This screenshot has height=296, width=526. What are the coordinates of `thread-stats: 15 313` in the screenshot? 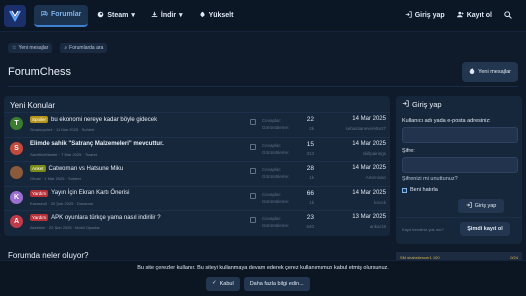 It's located at (307, 149).